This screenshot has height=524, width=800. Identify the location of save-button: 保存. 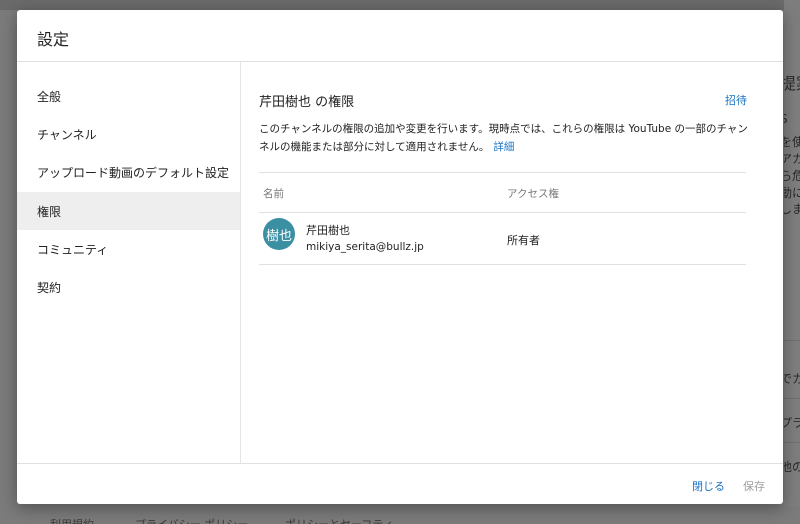
(754, 486).